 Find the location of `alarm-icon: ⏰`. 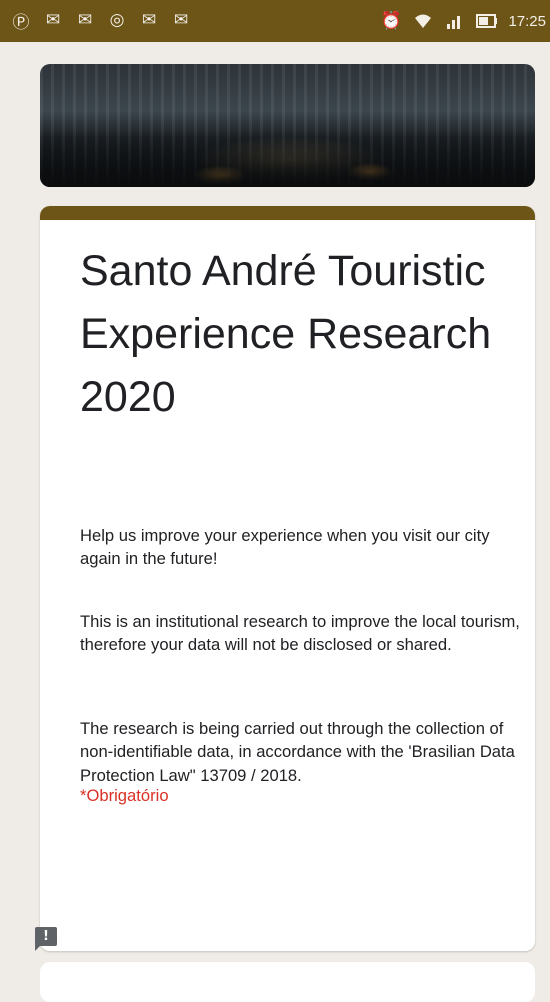

alarm-icon: ⏰ is located at coordinates (391, 21).